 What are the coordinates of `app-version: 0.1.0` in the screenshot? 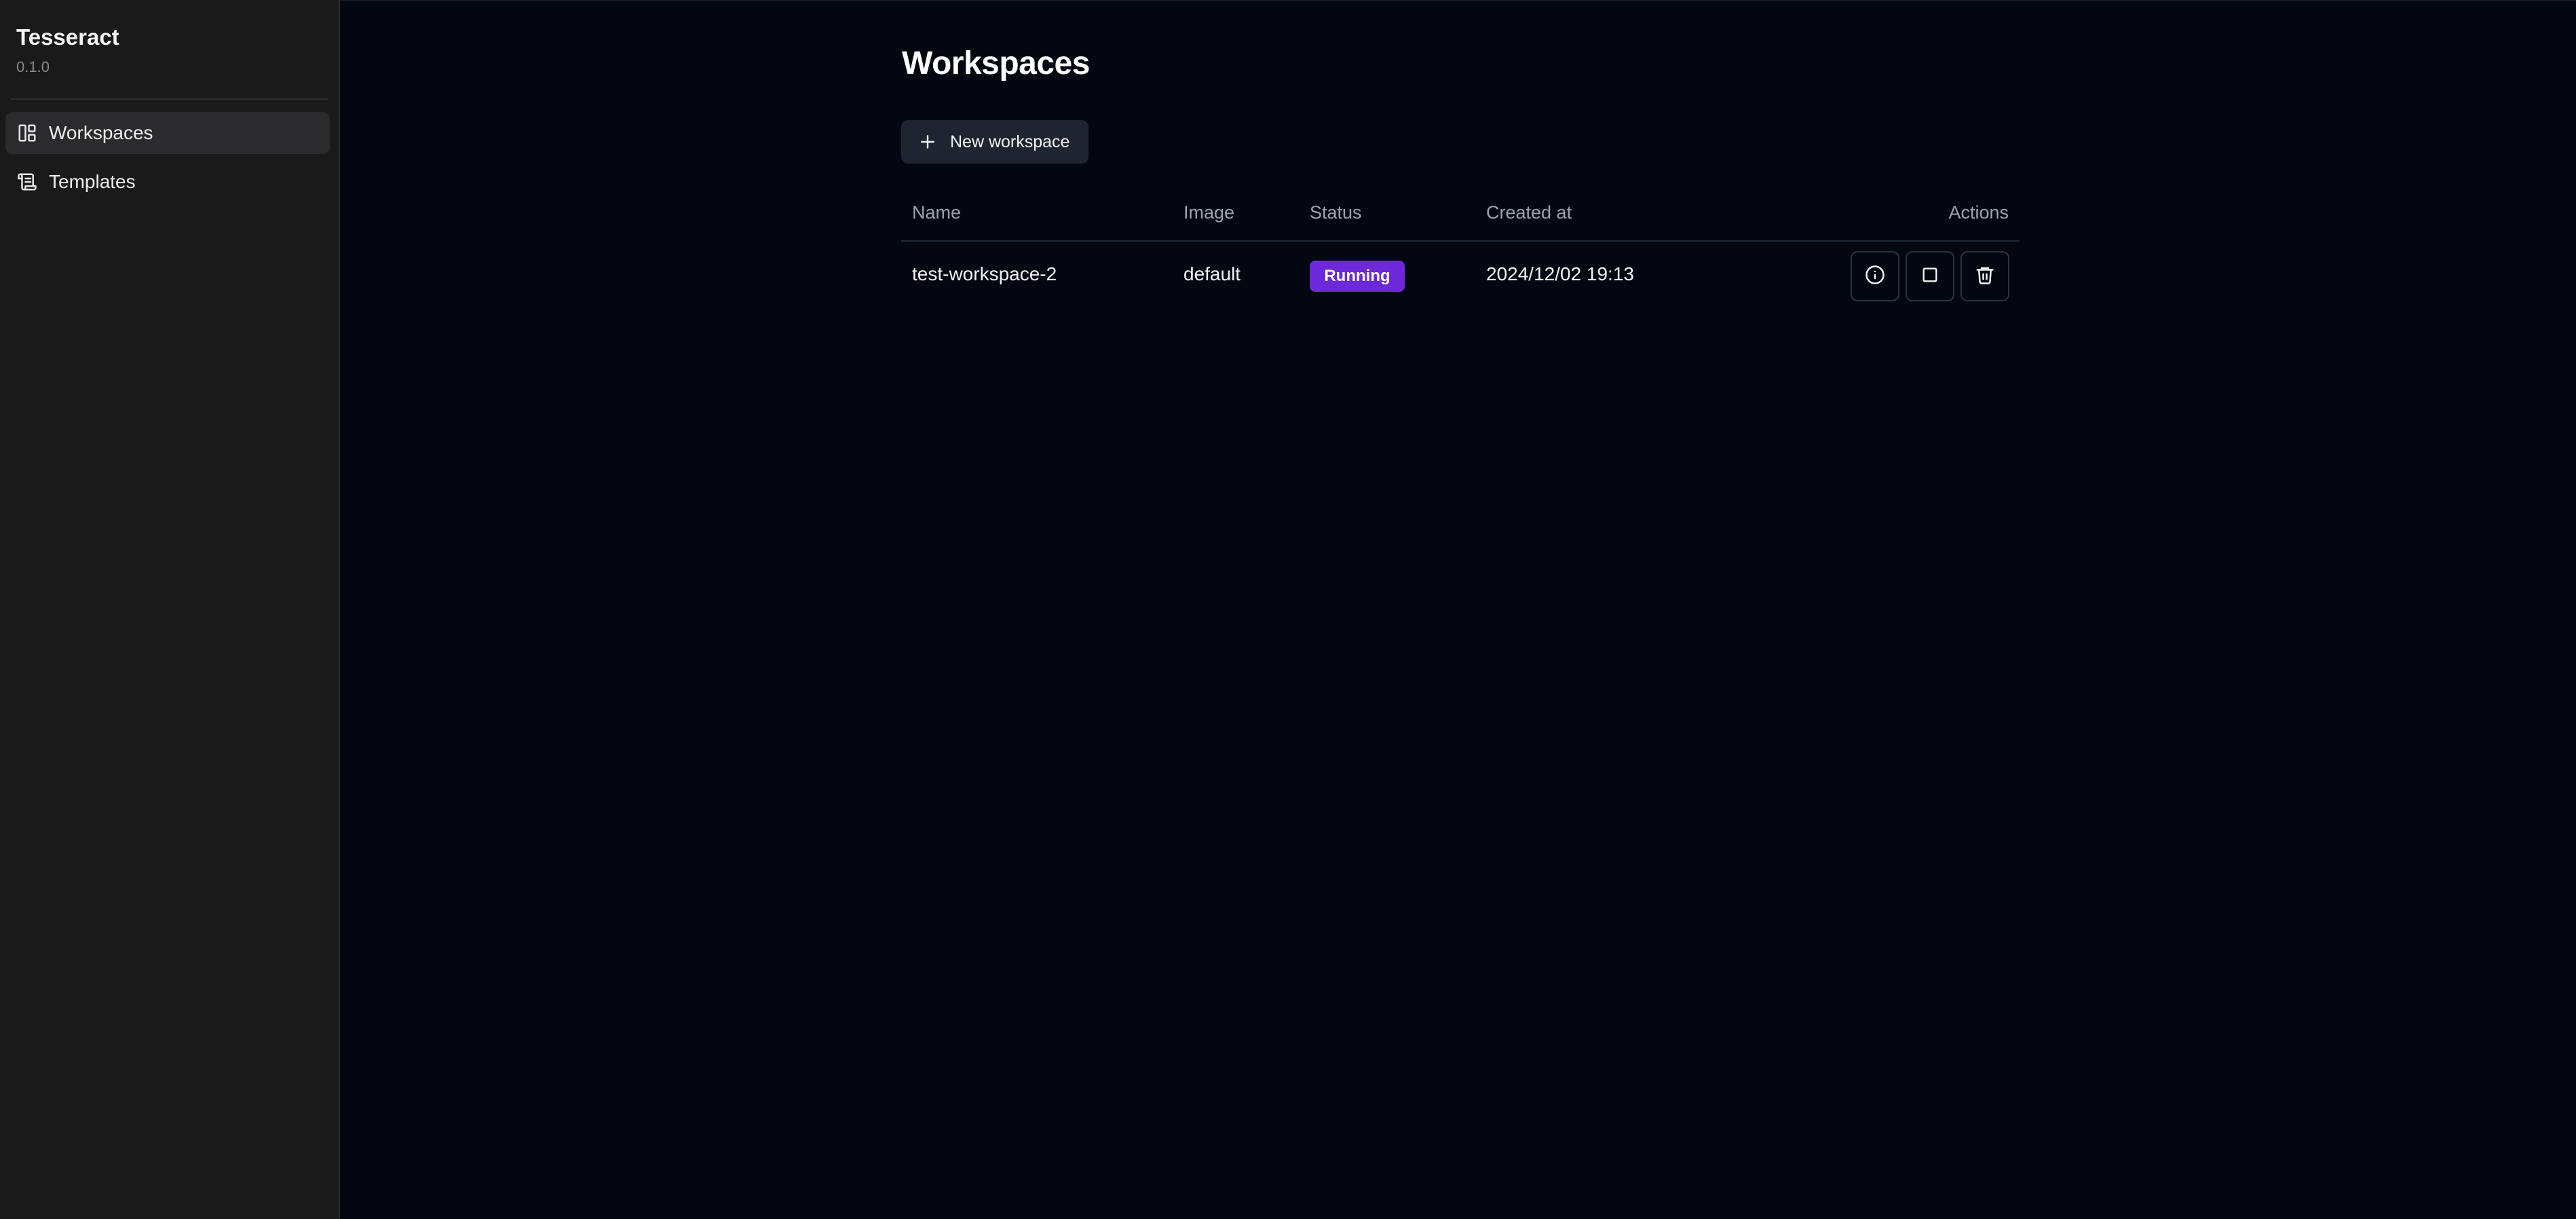 It's located at (33, 66).